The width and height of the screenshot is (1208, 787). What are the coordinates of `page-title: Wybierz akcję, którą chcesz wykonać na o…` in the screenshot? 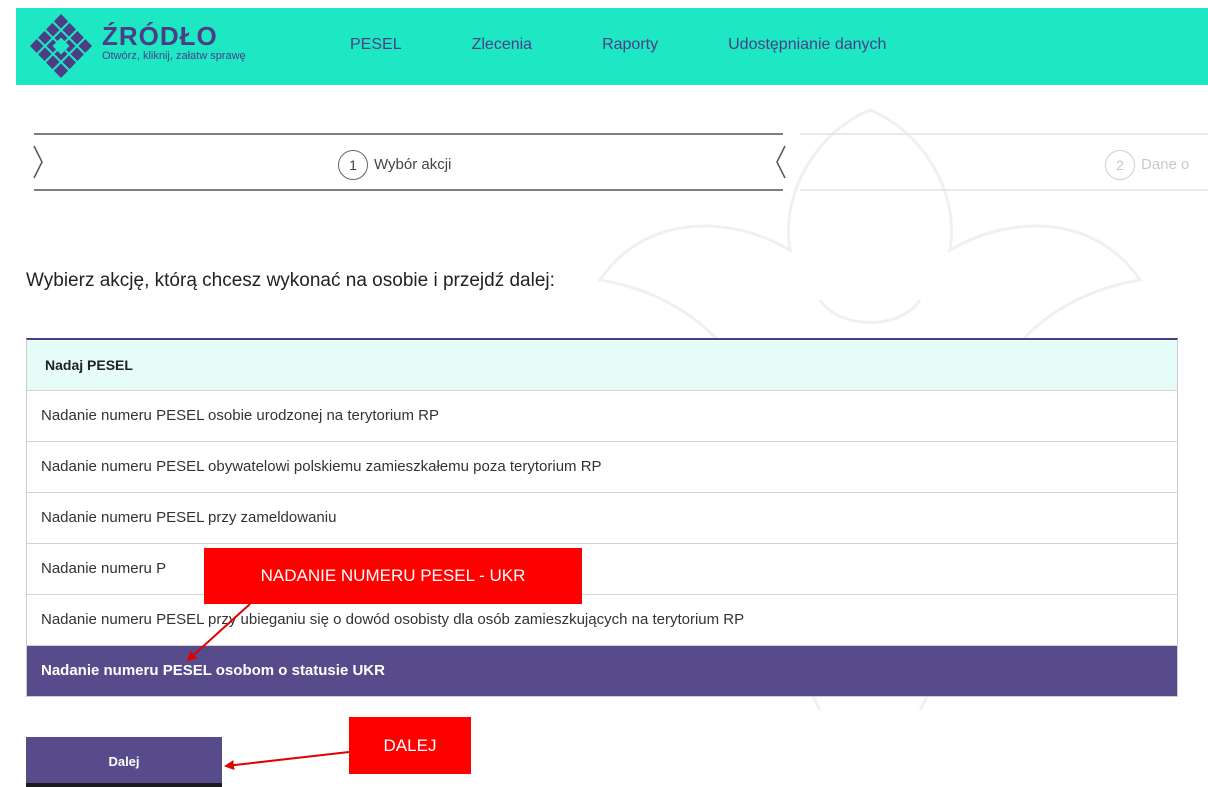 It's located at (290, 280).